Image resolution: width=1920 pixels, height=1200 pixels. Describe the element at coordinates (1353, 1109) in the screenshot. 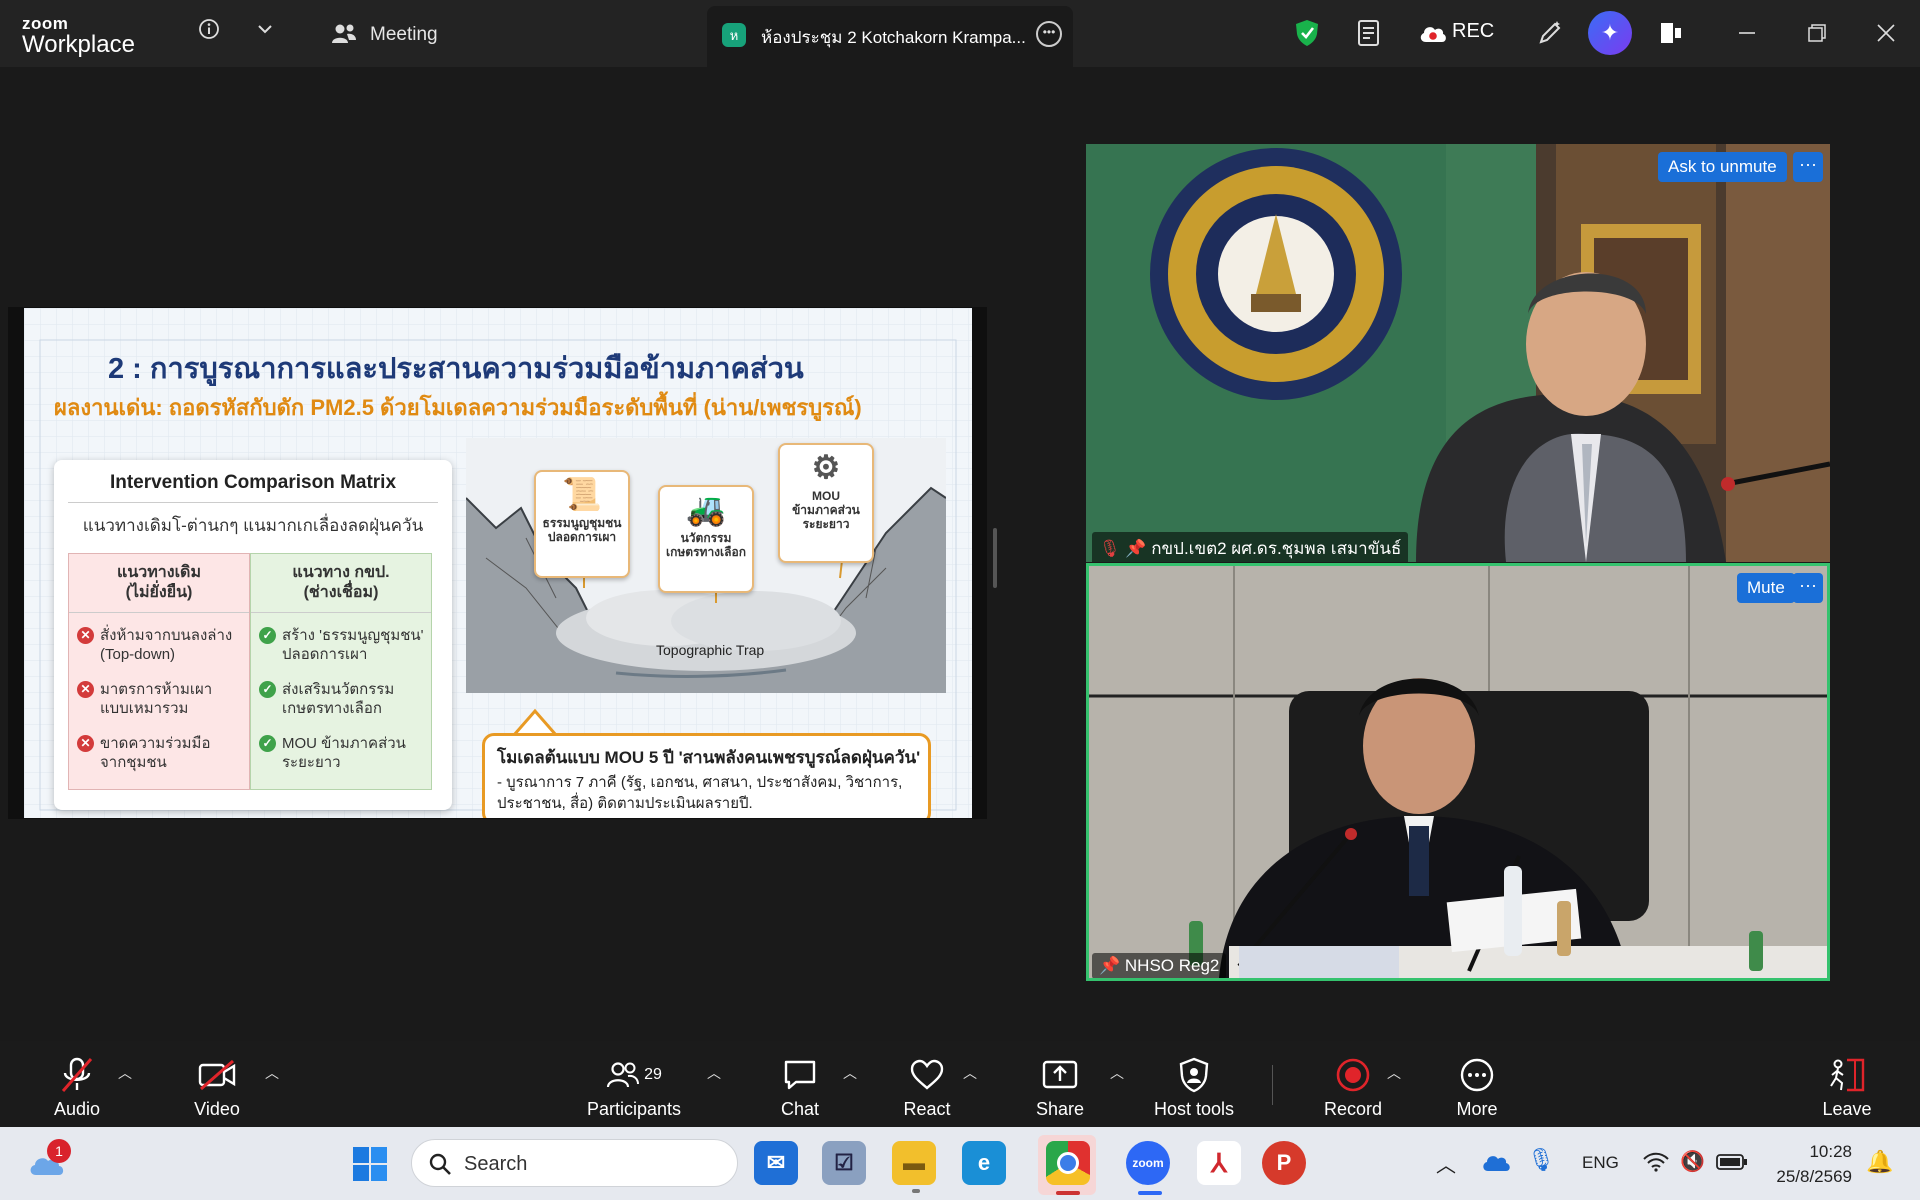

I see `record-label: Record` at that location.